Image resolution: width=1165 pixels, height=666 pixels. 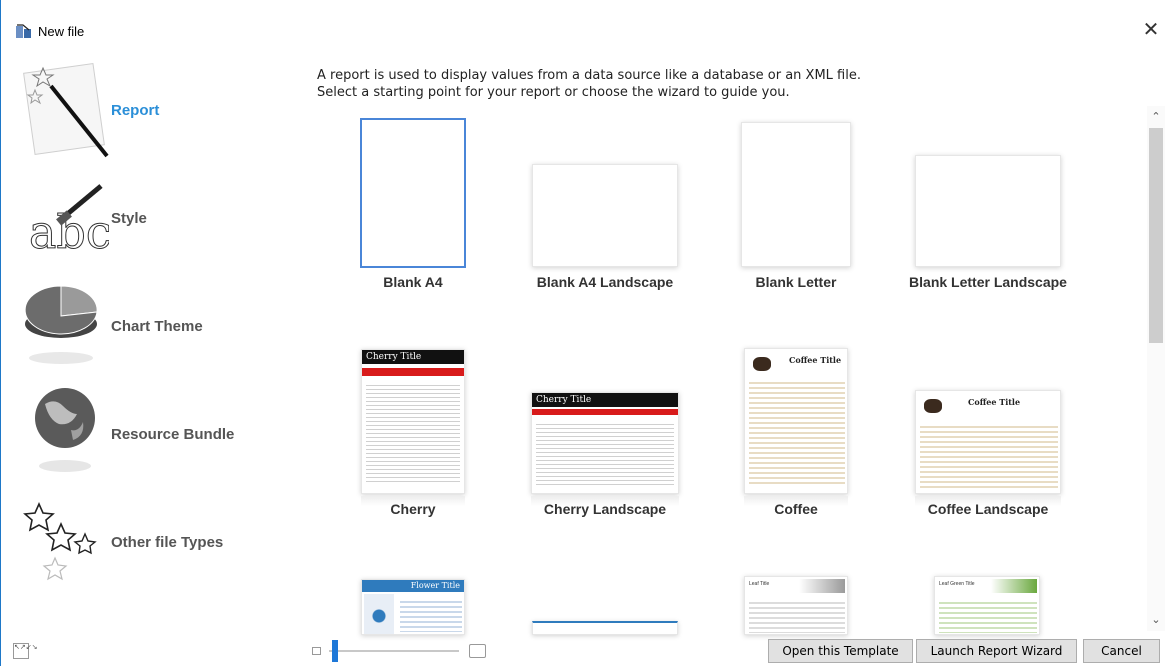 I want to click on zoom-slider-thumb, so click(x=335, y=651).